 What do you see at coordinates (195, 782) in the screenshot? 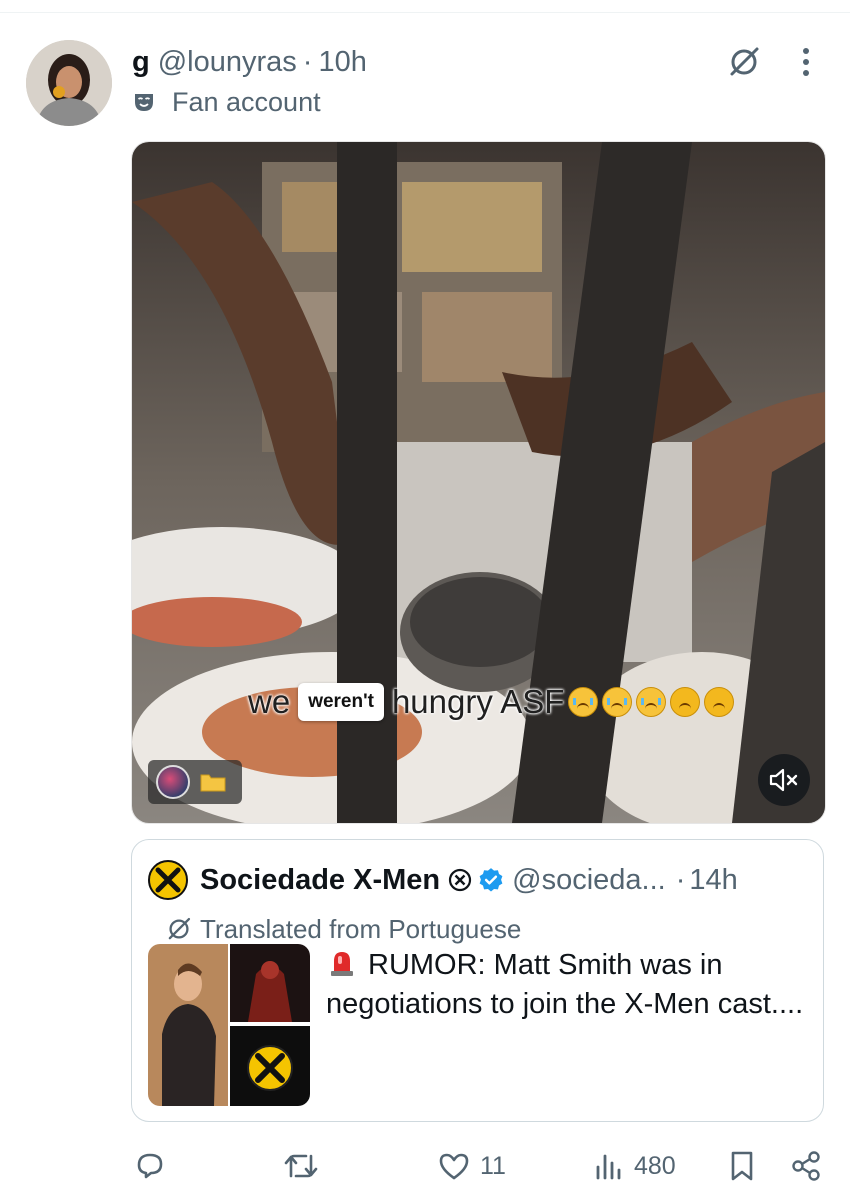
I see `video-sticker` at bounding box center [195, 782].